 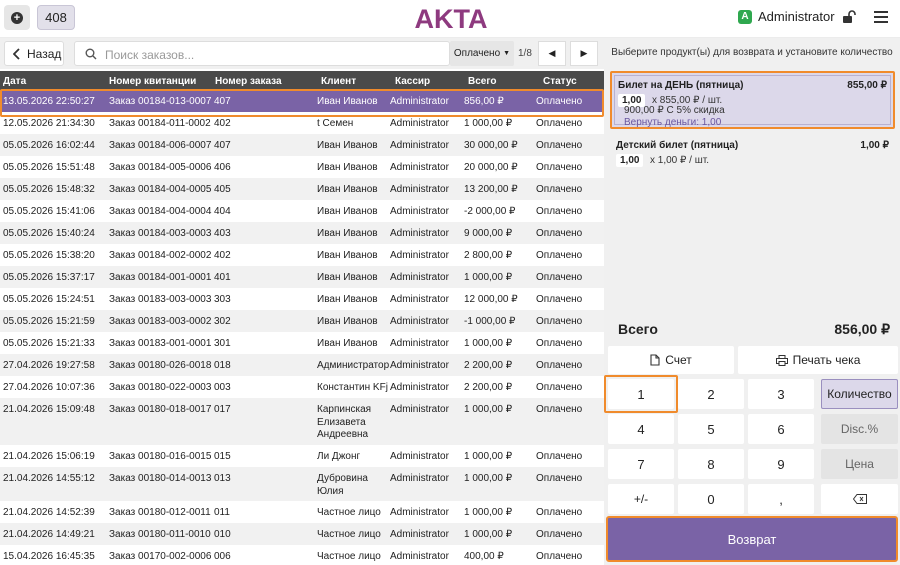 I want to click on cell-receipt: Заказ 00180-026-0018, so click(x=160, y=365).